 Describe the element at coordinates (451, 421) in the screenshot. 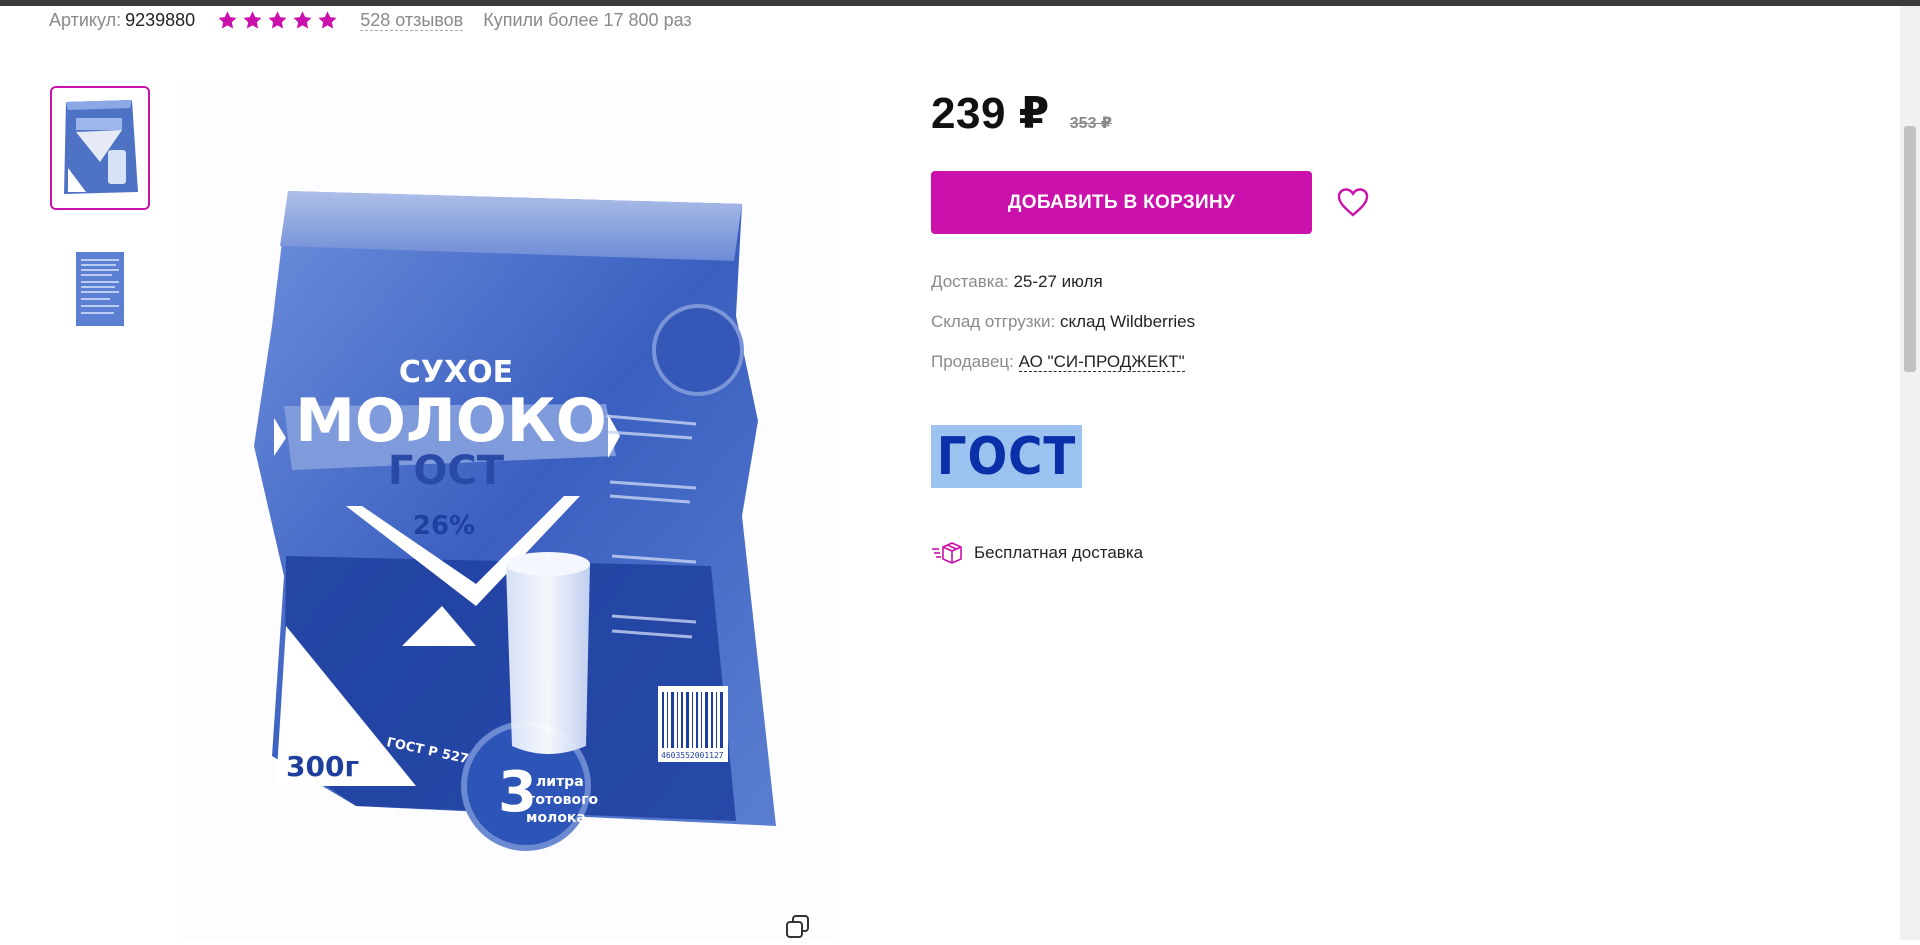

I see `package-line2: МОЛОКО` at that location.